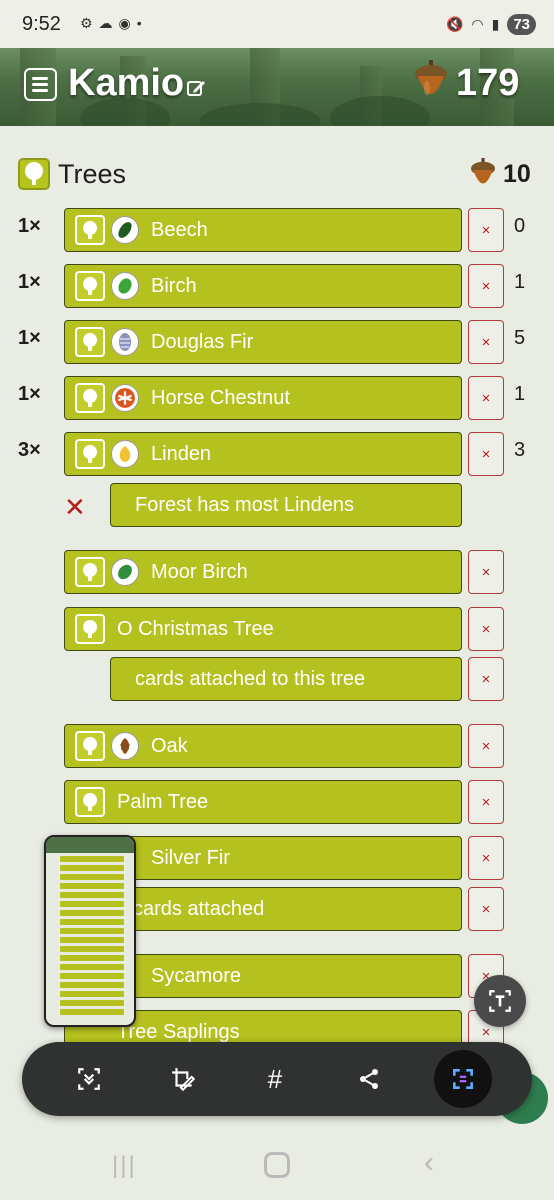  I want to click on card-label: Beech, so click(179, 229).